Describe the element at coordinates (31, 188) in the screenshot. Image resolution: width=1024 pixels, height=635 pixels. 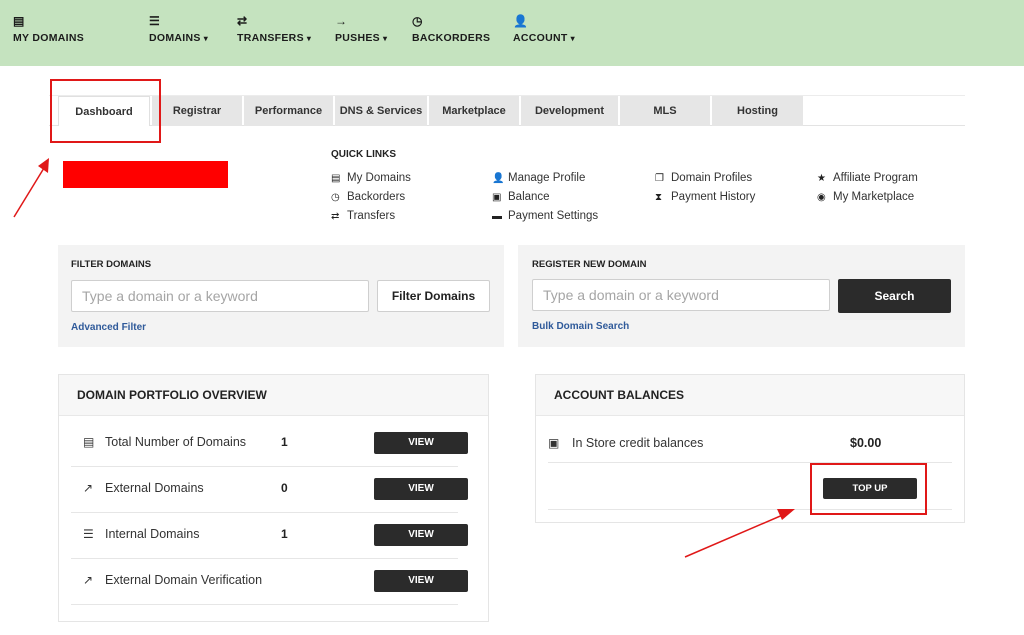
I see `arrow-to-dashboard` at that location.